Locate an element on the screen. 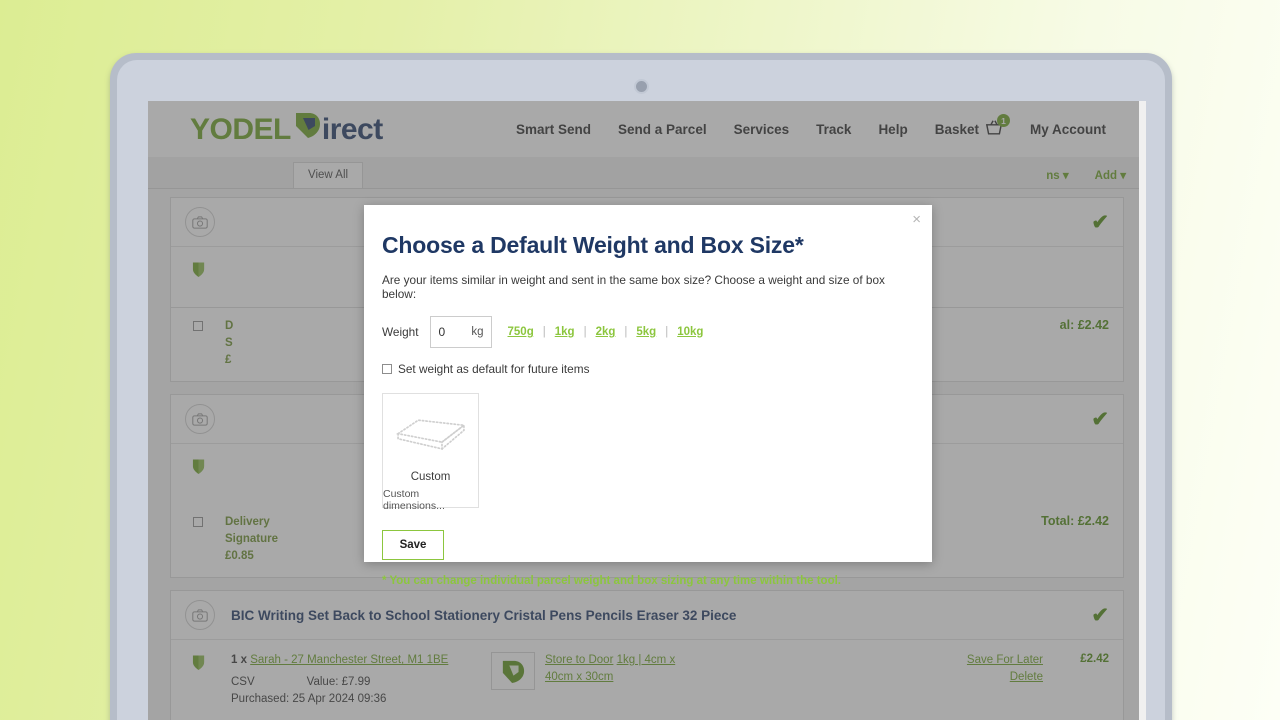 The width and height of the screenshot is (1280, 720). weight-preset-5kg: 5kg is located at coordinates (646, 332).